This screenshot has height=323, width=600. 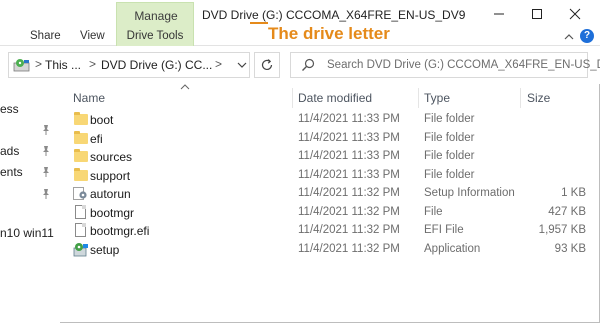 What do you see at coordinates (89, 98) in the screenshot?
I see `column-header-name: Name` at bounding box center [89, 98].